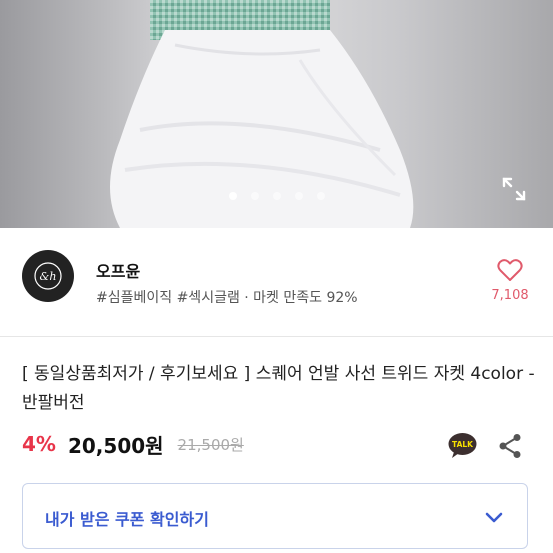 The height and width of the screenshot is (553, 553). What do you see at coordinates (127, 519) in the screenshot?
I see `coupon-label: 내가 받은 쿠폰 확인하기` at bounding box center [127, 519].